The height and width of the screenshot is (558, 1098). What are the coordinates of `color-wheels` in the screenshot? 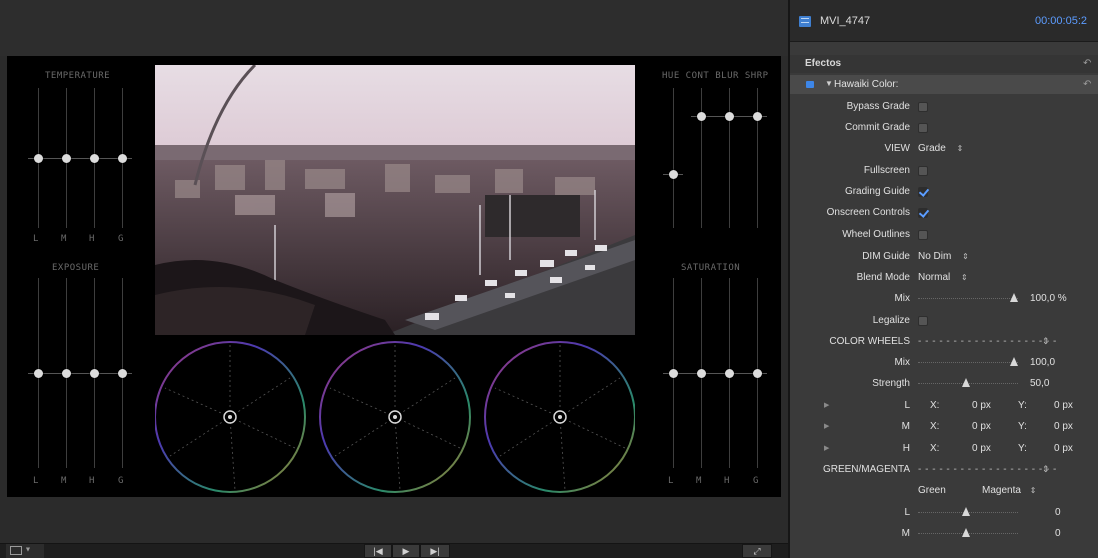 It's located at (395, 417).